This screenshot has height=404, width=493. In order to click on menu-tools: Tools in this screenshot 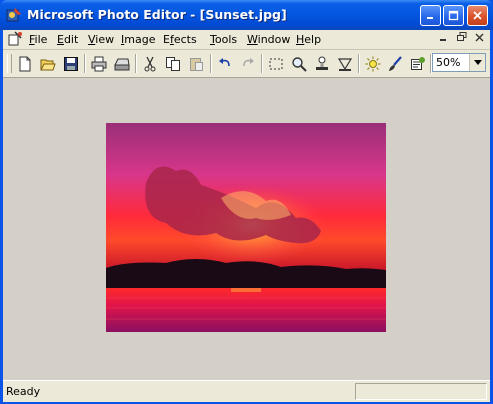, I will do `click(223, 39)`.